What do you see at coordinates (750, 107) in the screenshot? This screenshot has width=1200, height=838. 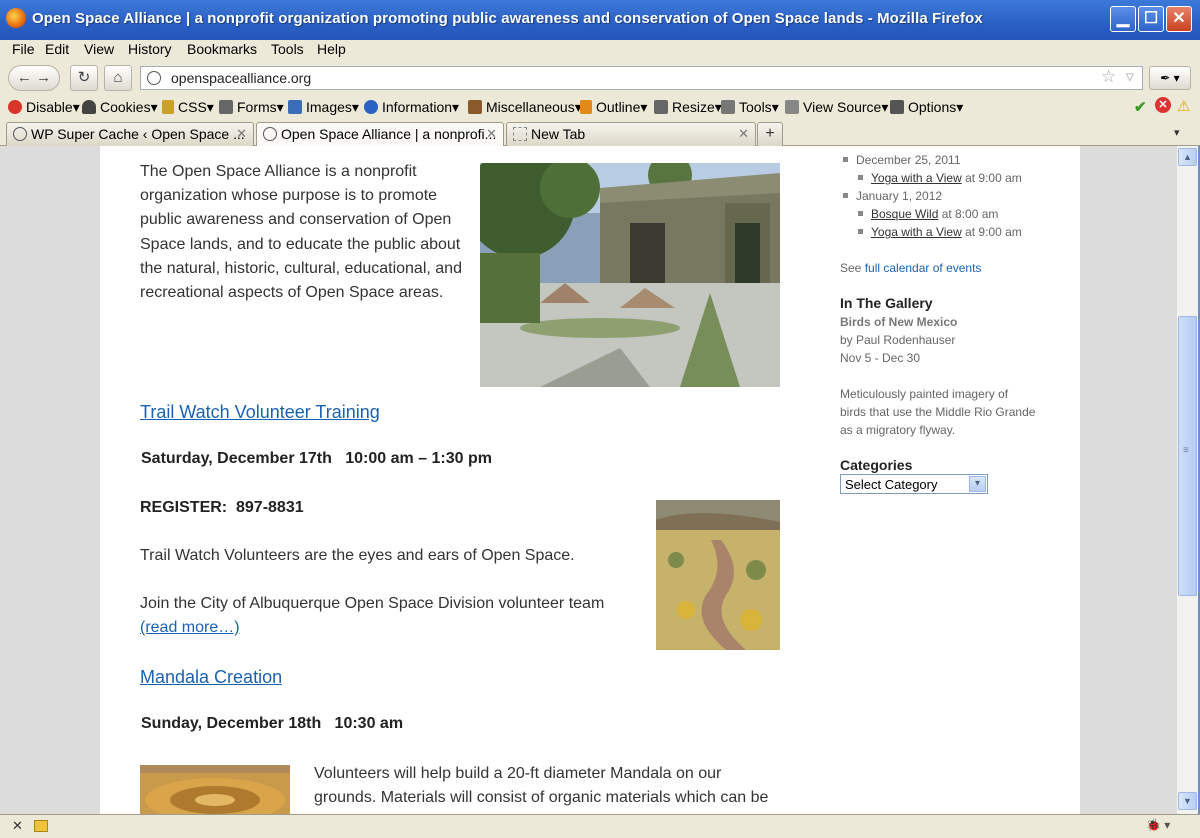 I see `dev-tools-menu: Tools▾` at bounding box center [750, 107].